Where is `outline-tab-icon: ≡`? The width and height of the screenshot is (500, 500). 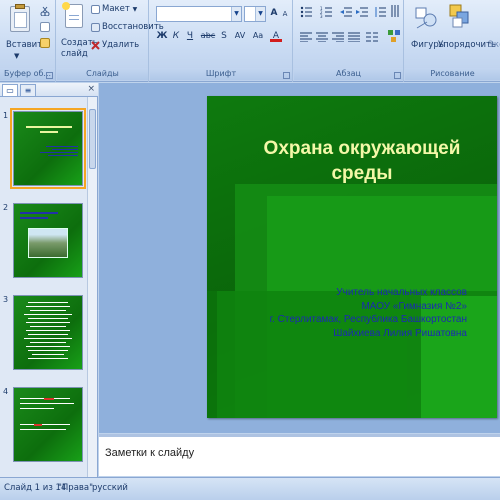
outline-tab-icon: ≡ is located at coordinates (28, 90).